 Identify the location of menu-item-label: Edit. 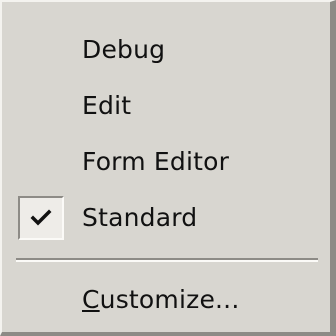
(107, 105).